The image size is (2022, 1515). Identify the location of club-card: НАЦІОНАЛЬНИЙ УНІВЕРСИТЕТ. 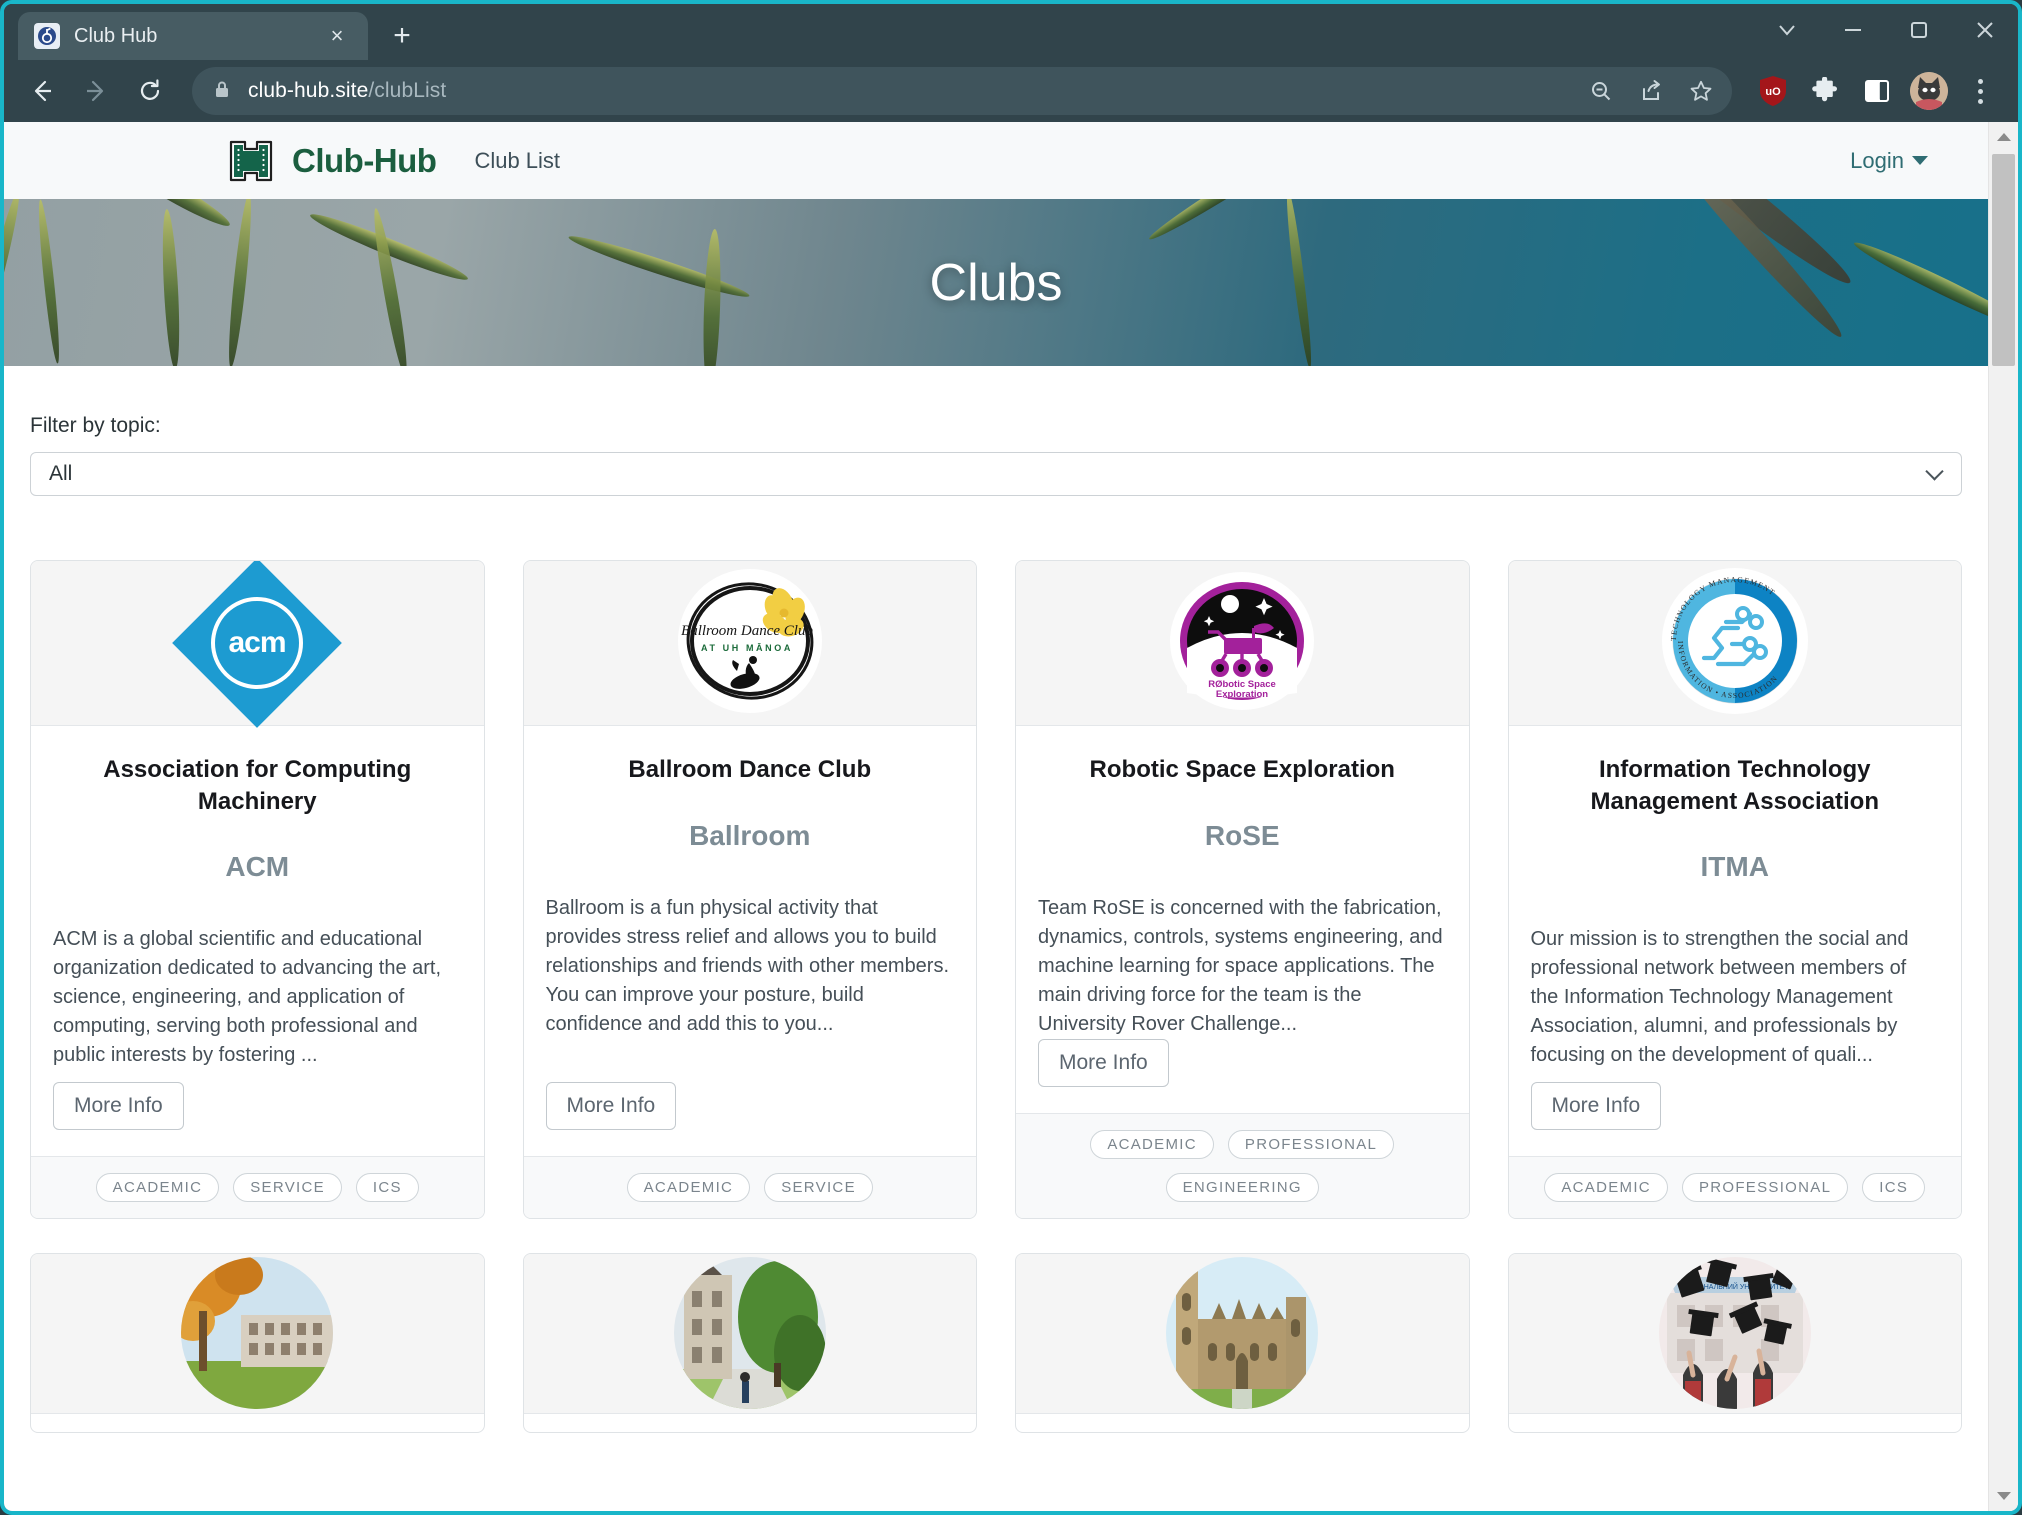
(1734, 1342).